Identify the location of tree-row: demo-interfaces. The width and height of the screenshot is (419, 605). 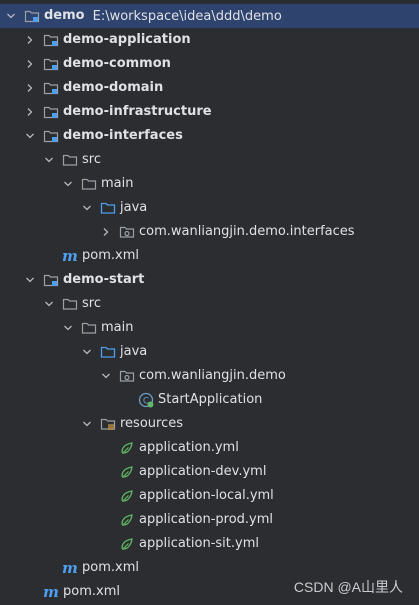
(209, 136).